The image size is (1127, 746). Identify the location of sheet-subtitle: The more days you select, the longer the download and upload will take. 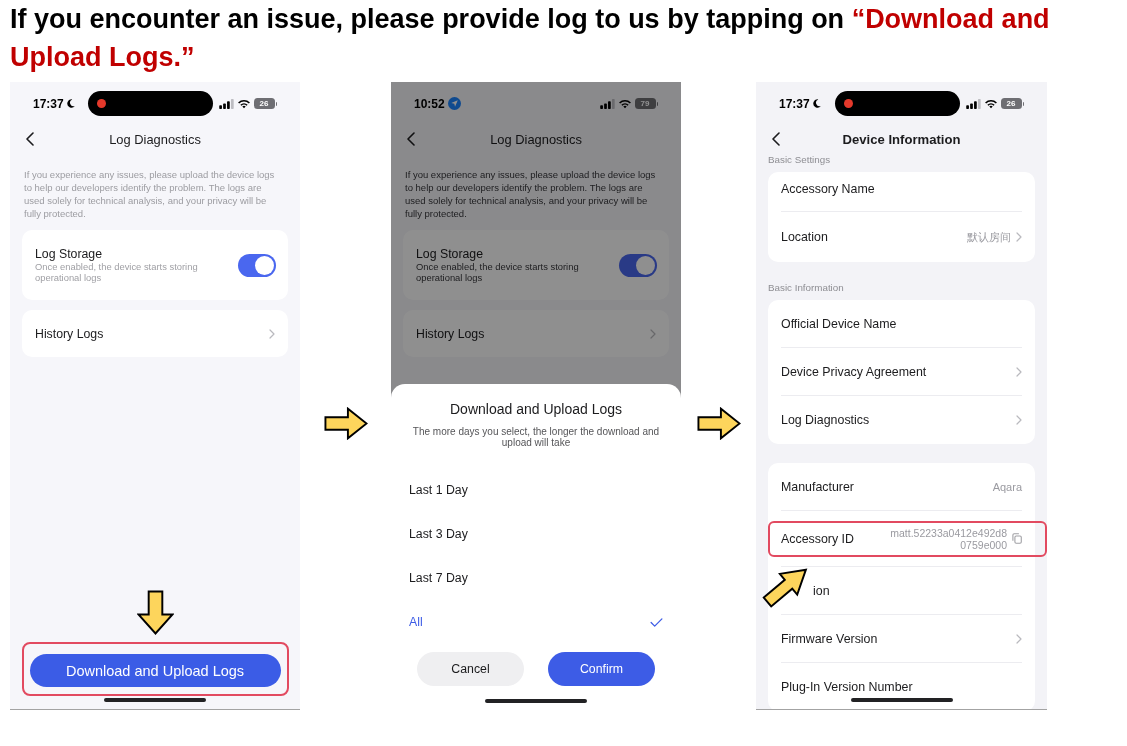
(536, 437).